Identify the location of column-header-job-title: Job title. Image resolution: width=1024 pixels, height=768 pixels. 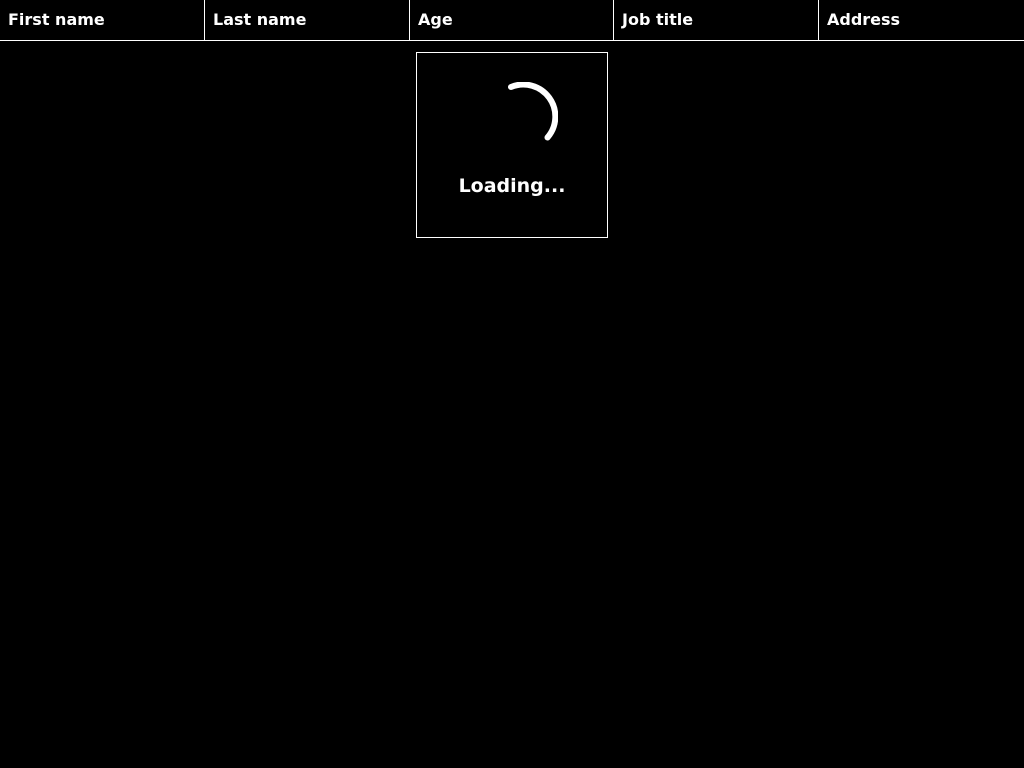
(716, 20).